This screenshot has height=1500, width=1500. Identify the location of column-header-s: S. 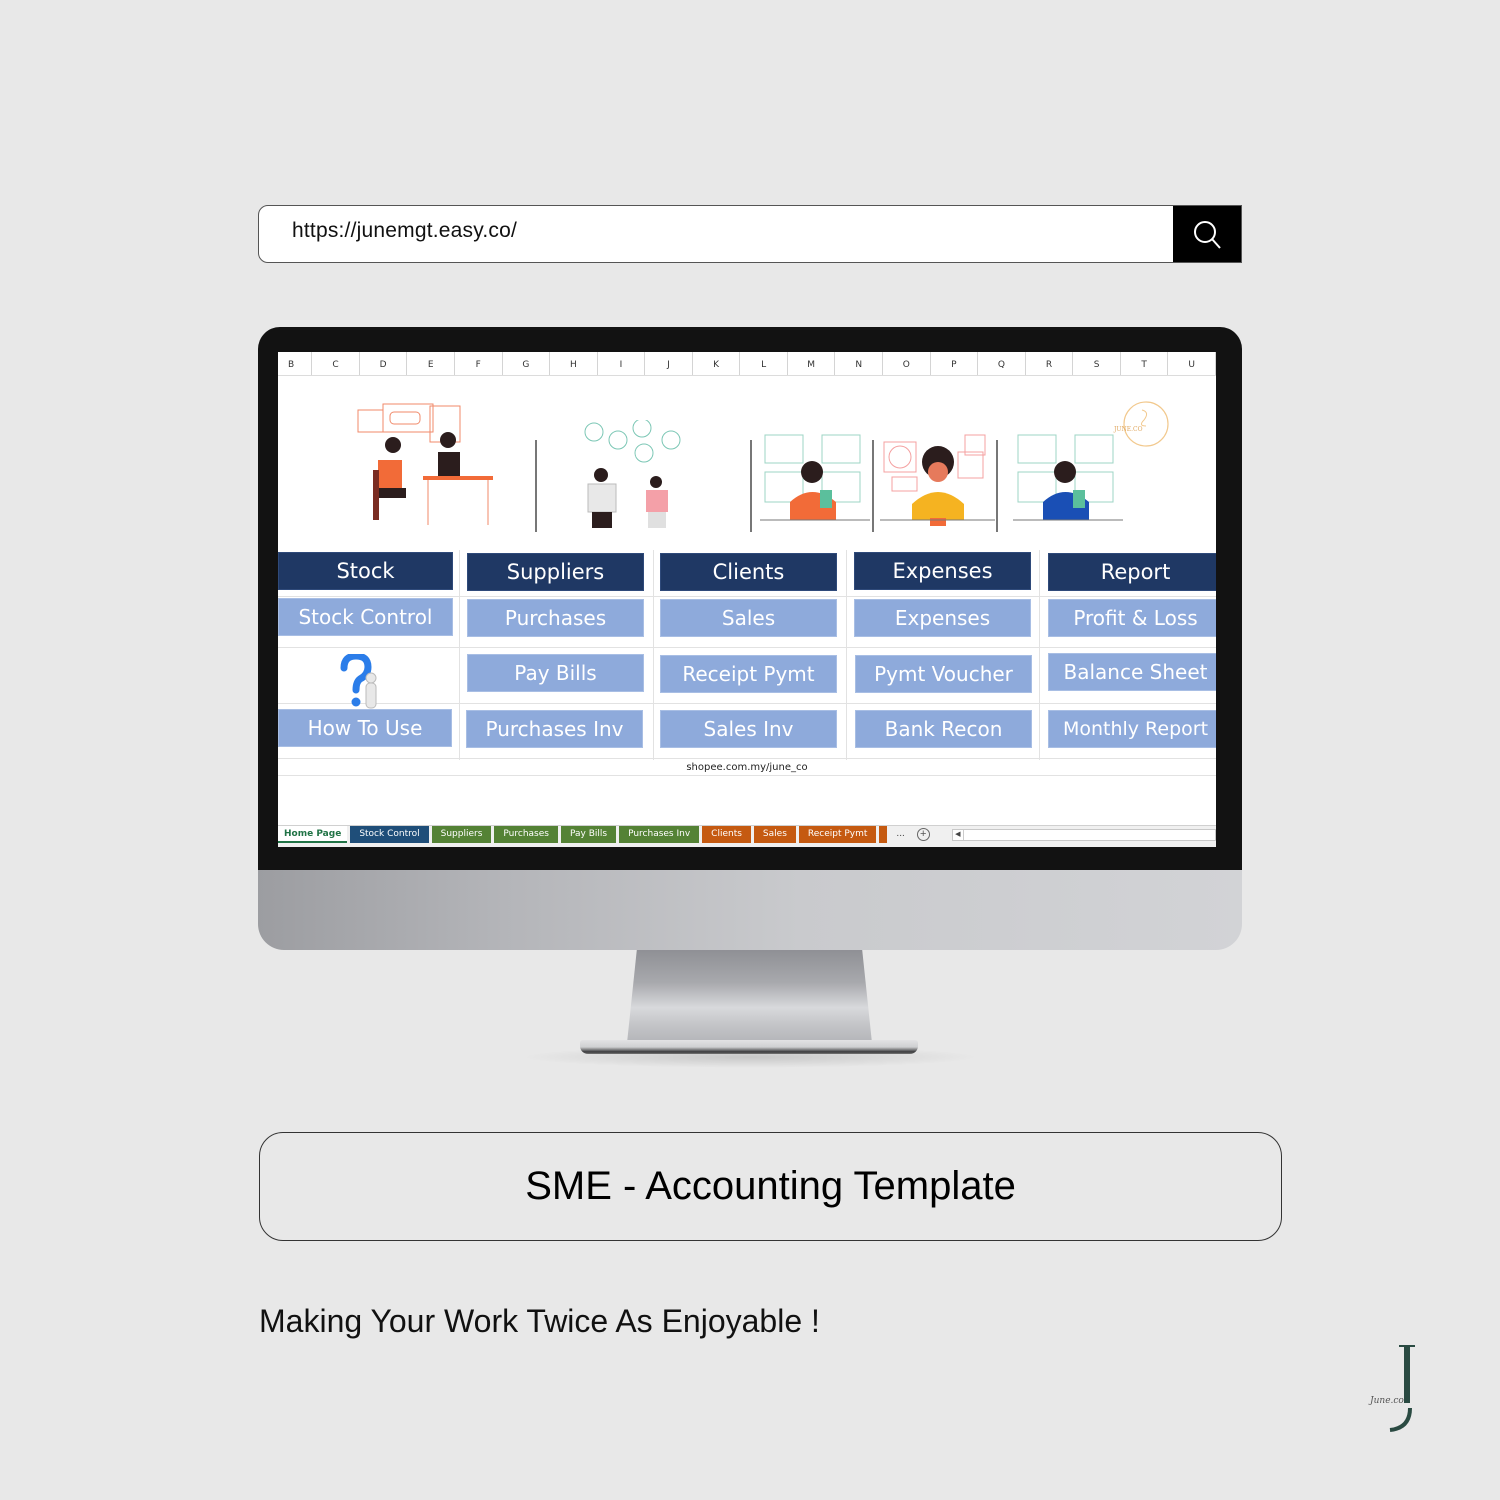
(1097, 363).